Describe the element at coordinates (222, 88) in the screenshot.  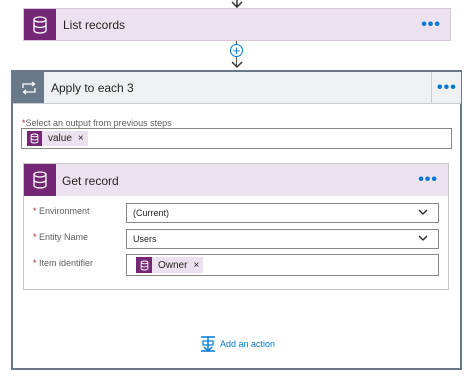
I see `apply-to-each-header: Apply to each 3` at that location.